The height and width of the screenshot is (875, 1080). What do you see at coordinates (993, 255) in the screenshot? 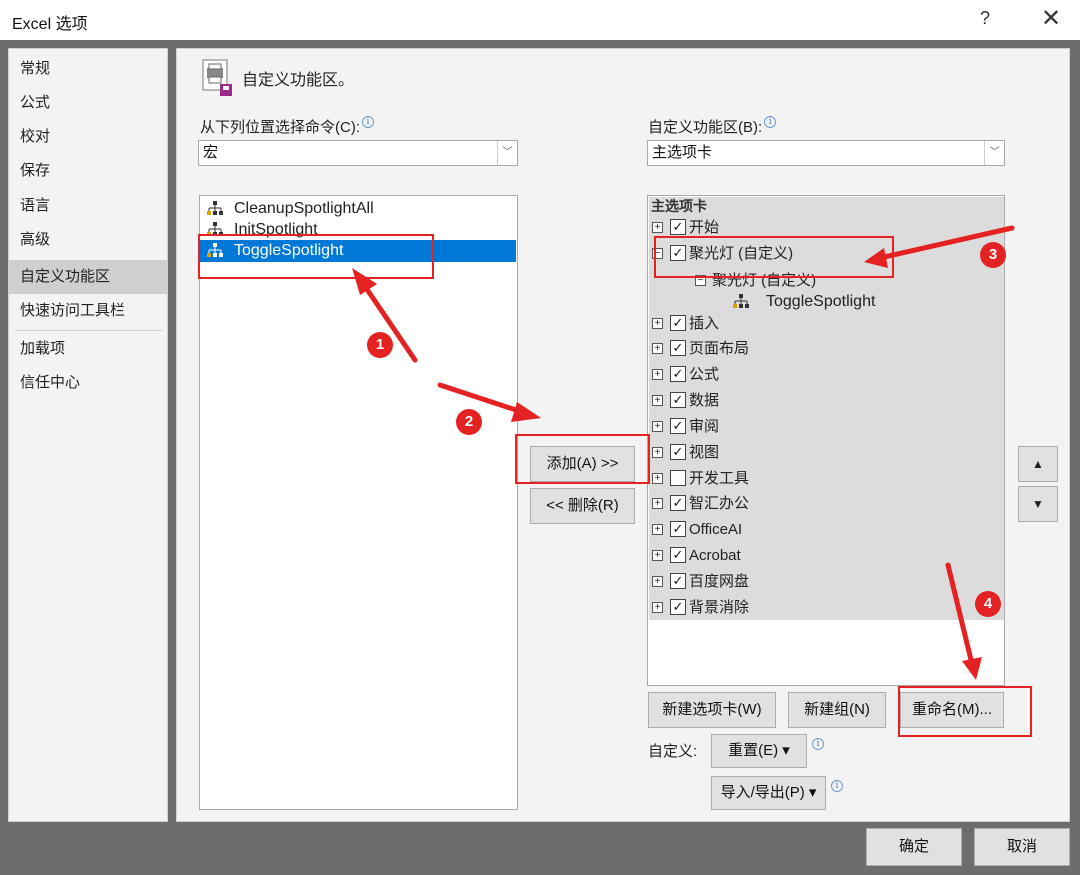
I see `step-badge-3: 3` at bounding box center [993, 255].